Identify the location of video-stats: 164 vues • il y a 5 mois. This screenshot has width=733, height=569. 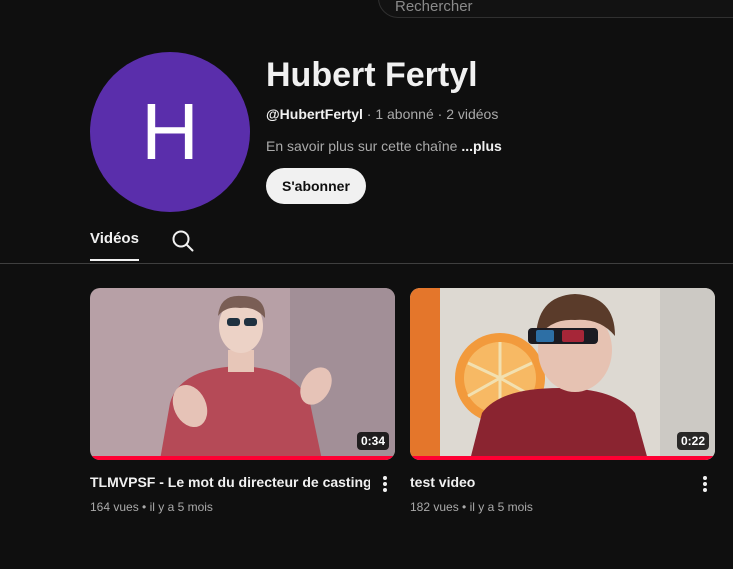
(151, 507).